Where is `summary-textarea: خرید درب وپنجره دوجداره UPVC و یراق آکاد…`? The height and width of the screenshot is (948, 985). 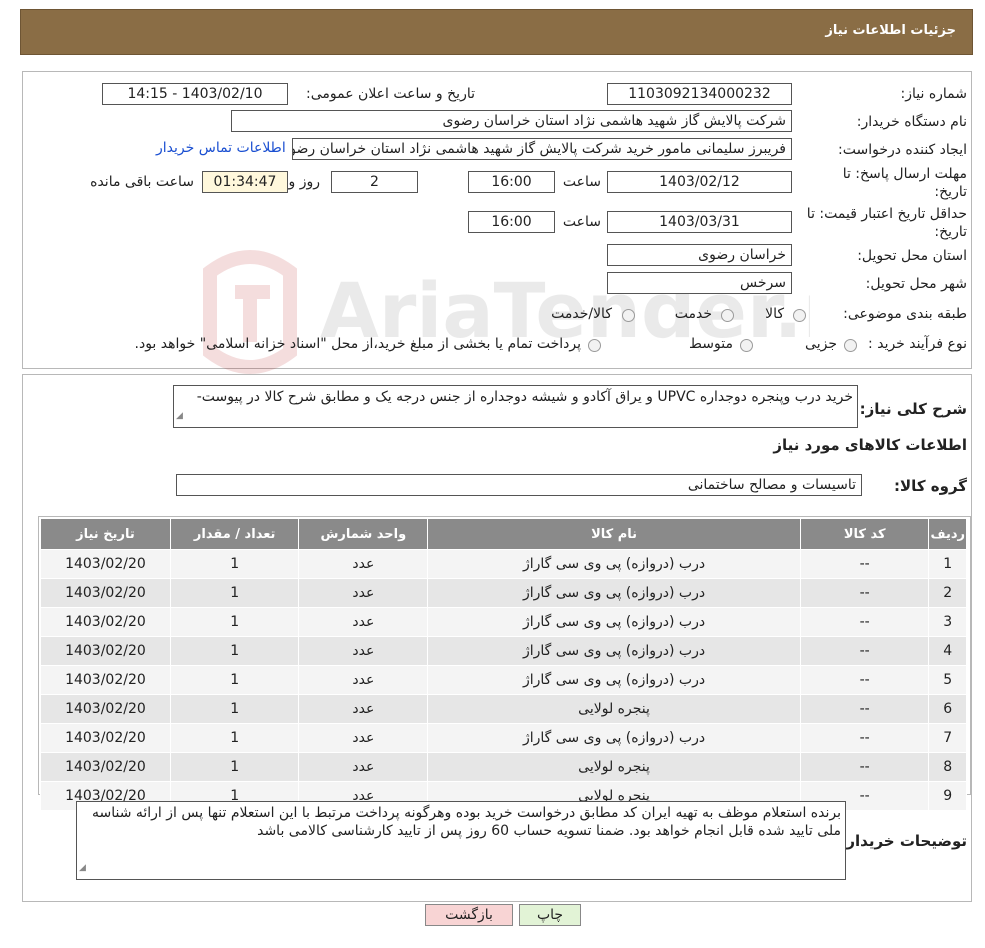 summary-textarea: خرید درب وپنجره دوجداره UPVC و یراق آکاد… is located at coordinates (515, 406).